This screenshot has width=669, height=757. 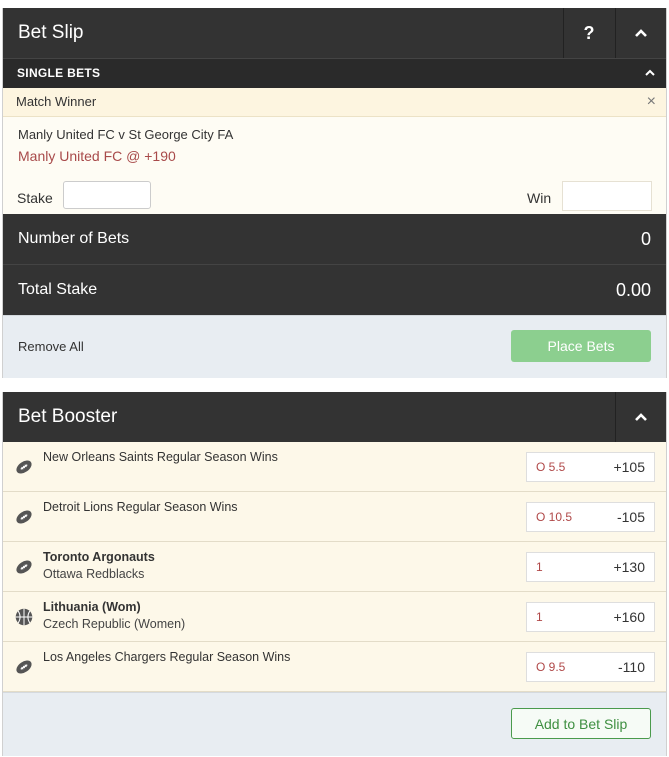 What do you see at coordinates (97, 156) in the screenshot?
I see `selection-odds: Manly United FC @ +190` at bounding box center [97, 156].